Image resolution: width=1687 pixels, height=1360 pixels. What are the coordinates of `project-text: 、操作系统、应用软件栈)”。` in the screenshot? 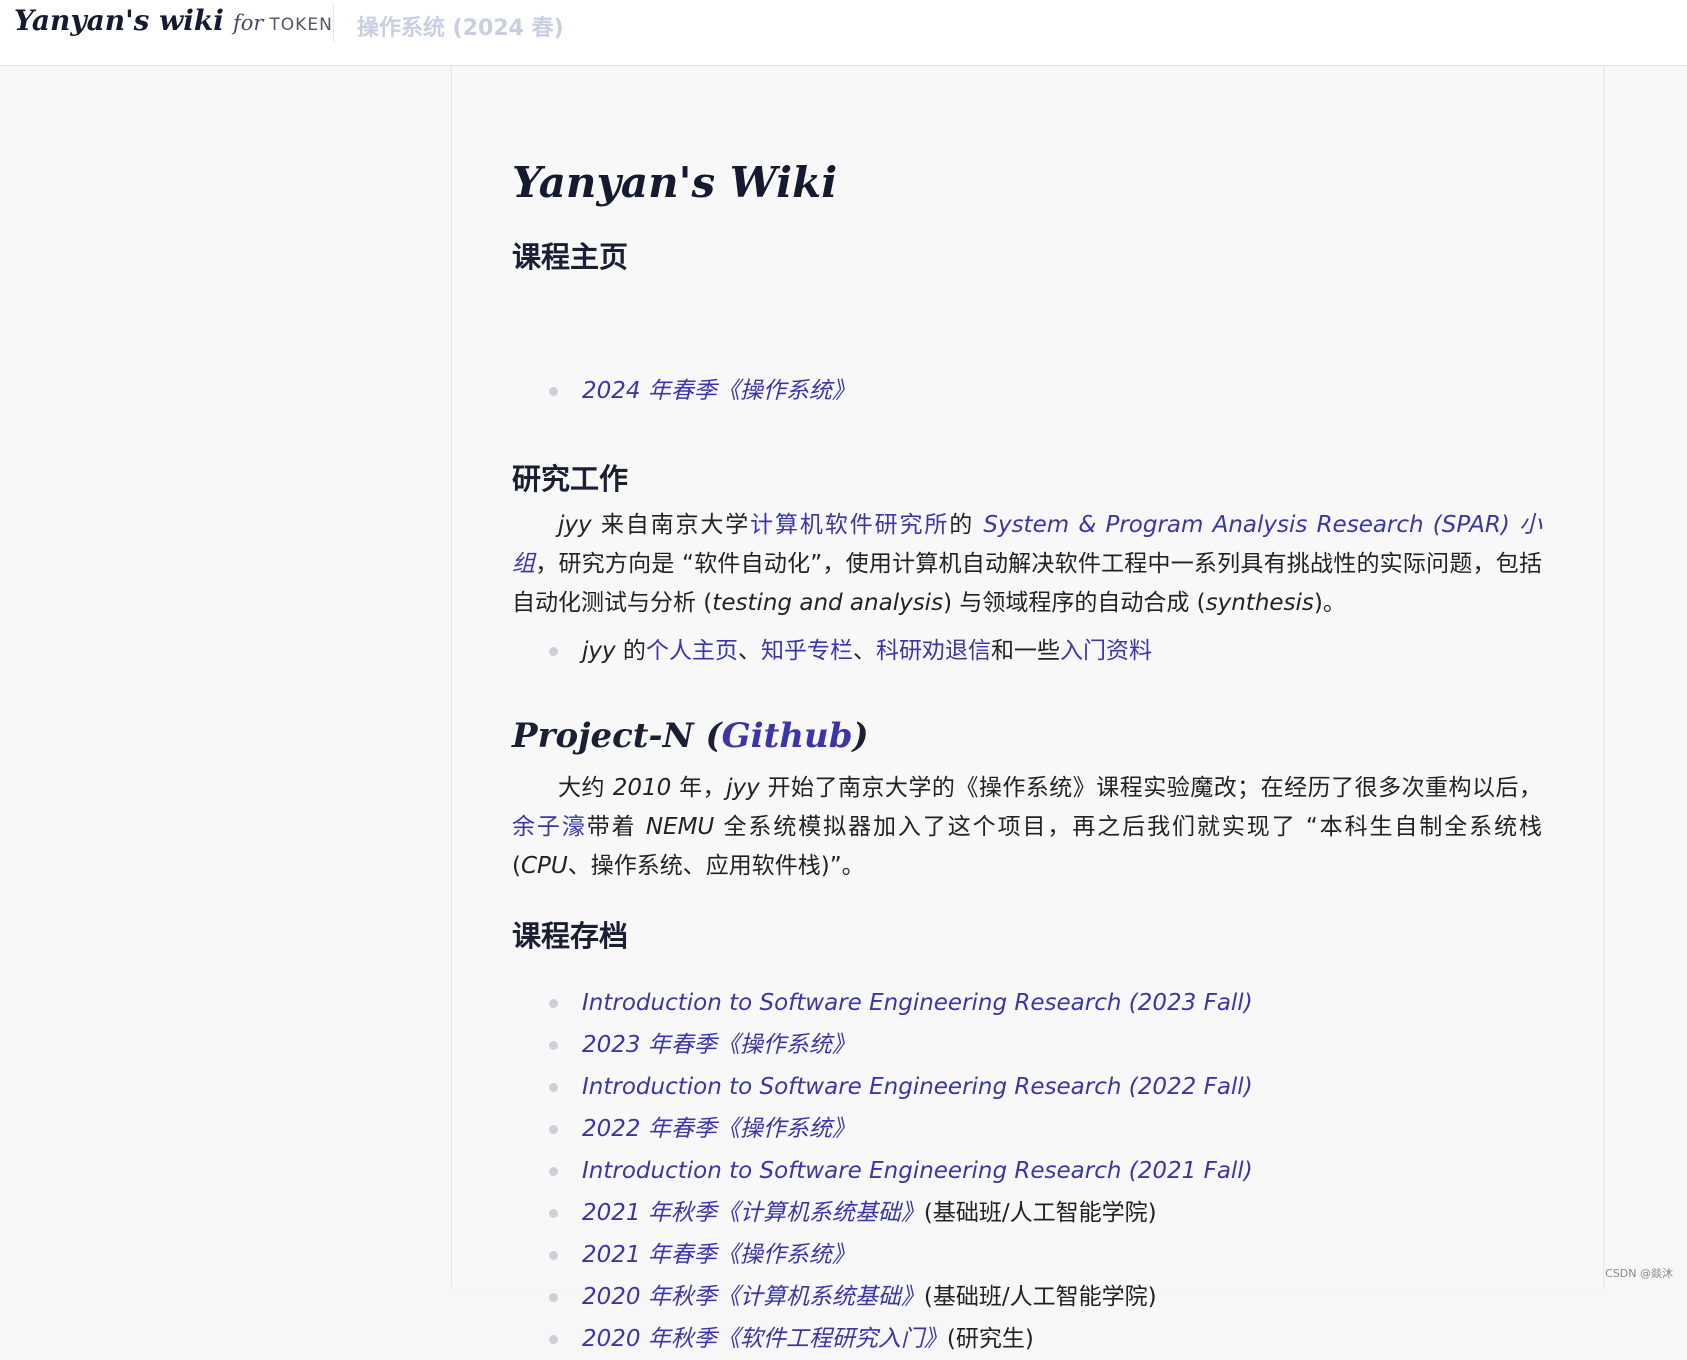 It's located at (716, 866).